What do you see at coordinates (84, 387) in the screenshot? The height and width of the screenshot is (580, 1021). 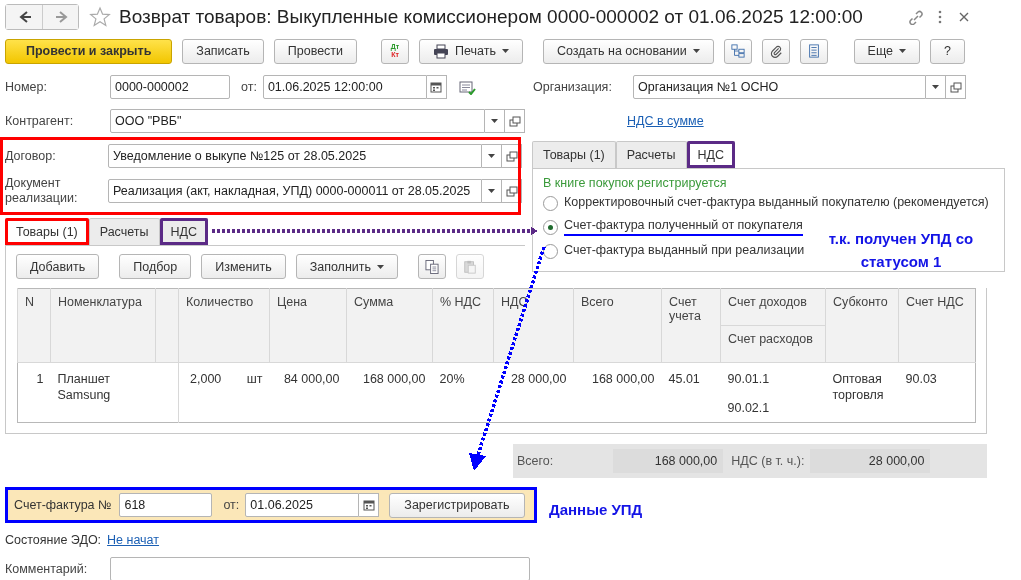 I see `table-cell: Планшет Samsung` at bounding box center [84, 387].